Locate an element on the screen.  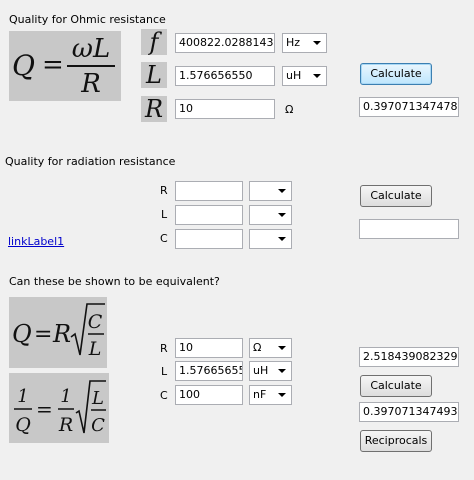
equiv-r-unit-select: Ω is located at coordinates (270, 348).